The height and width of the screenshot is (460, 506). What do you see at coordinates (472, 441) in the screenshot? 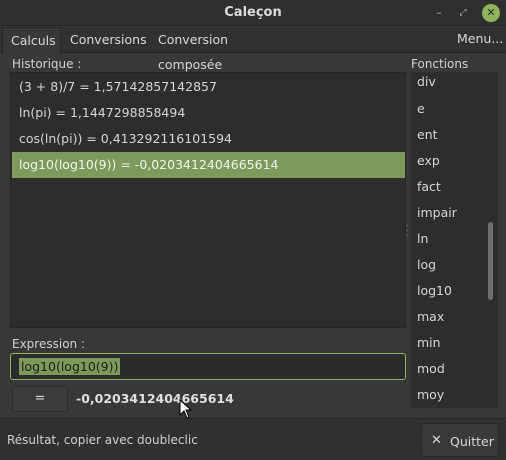
I see `quit-label: Quitter` at bounding box center [472, 441].